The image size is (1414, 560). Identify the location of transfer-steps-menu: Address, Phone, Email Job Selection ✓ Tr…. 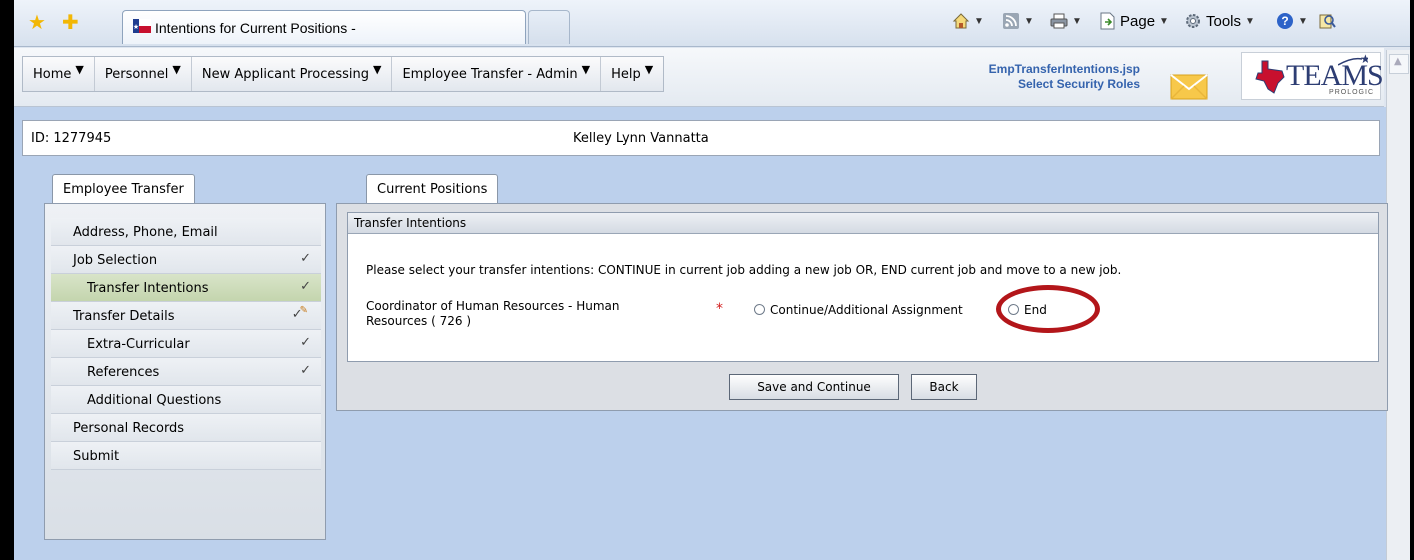
(186, 344).